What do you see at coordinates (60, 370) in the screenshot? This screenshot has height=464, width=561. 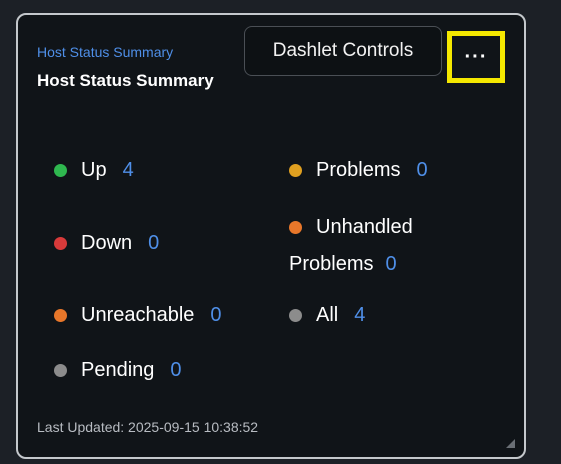 I see `status-dot-pending` at bounding box center [60, 370].